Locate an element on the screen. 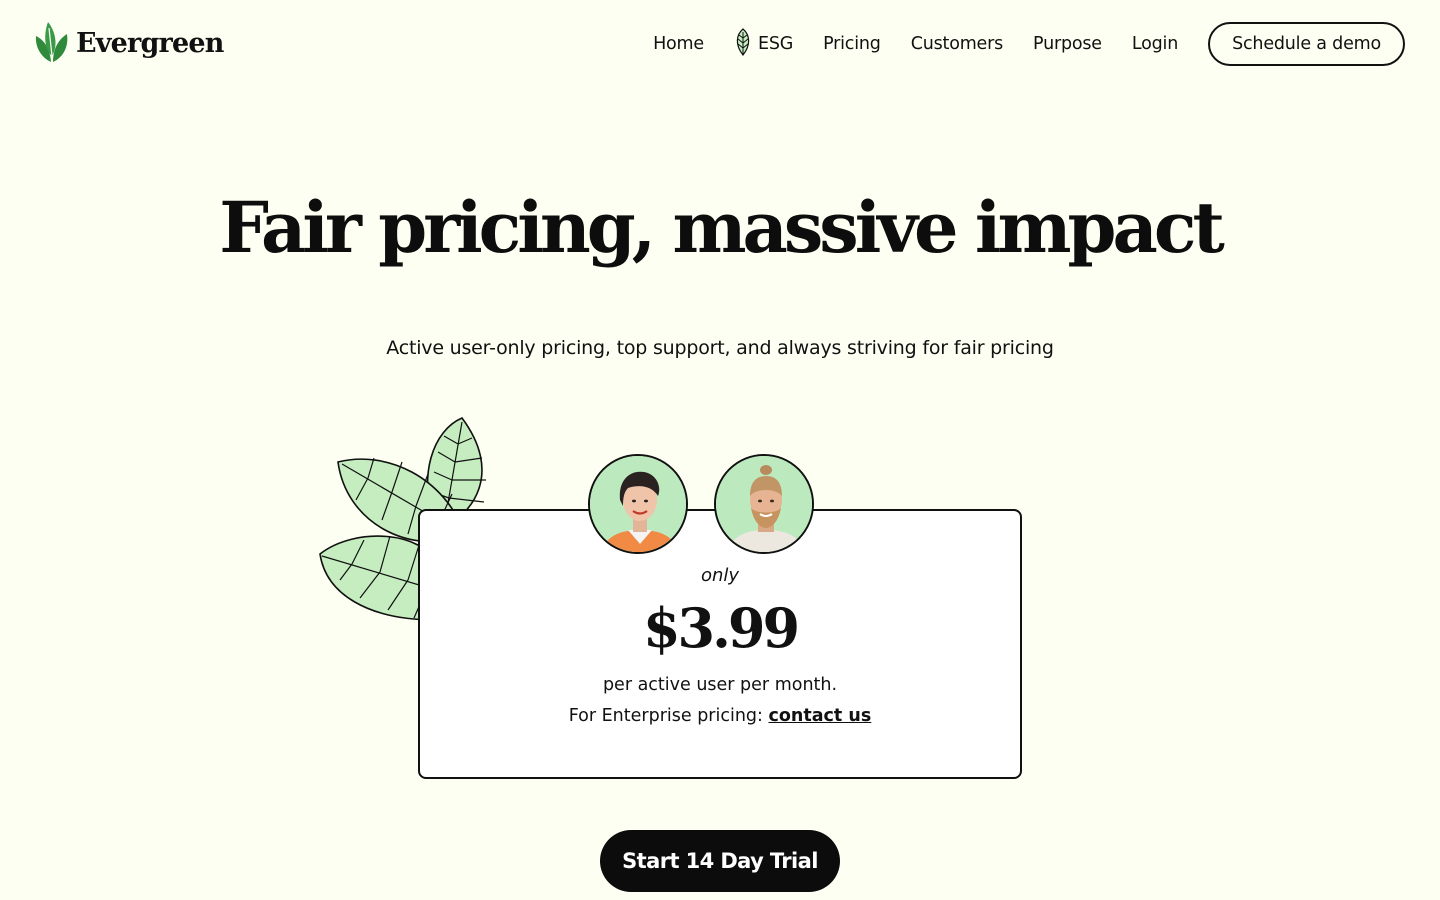  nav-purpose-label: Purpose is located at coordinates (1067, 44).